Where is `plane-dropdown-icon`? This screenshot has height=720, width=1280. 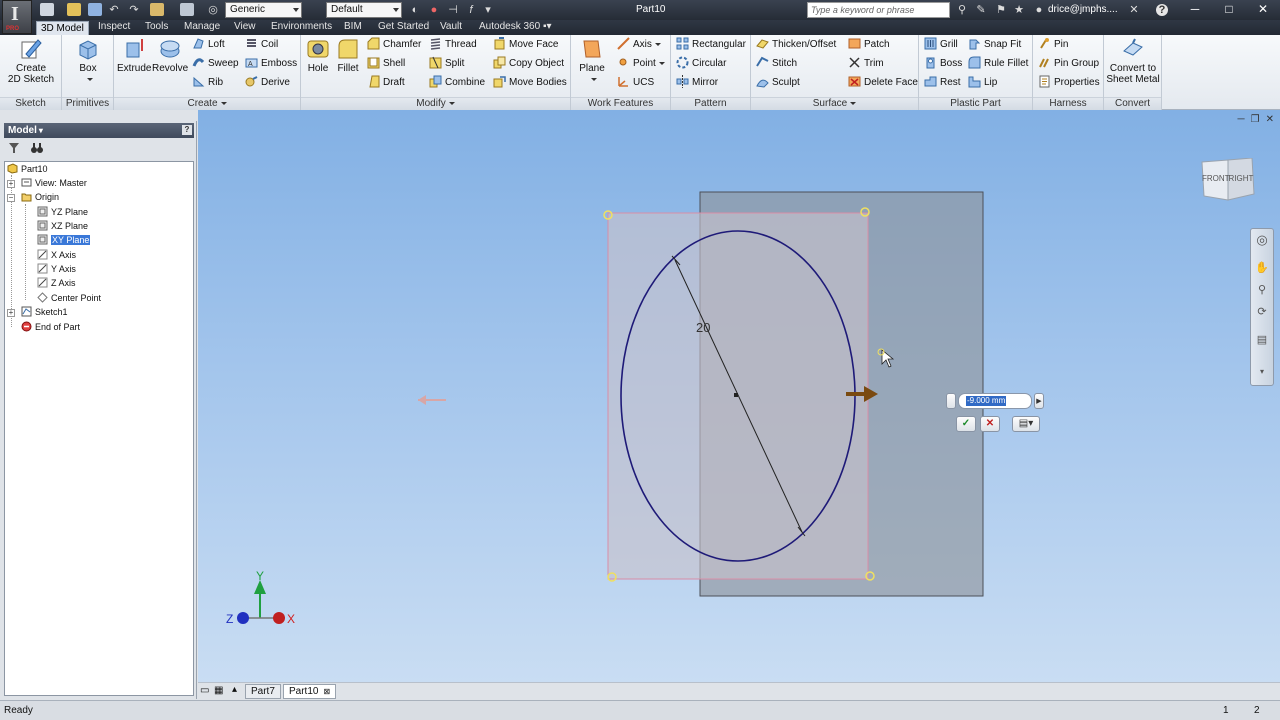
plane-dropdown-icon is located at coordinates (593, 79).